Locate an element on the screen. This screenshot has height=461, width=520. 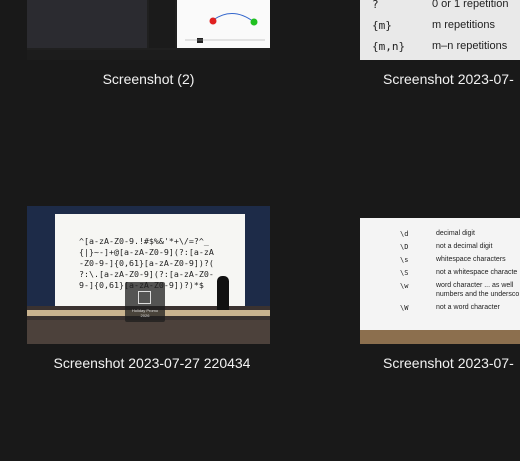
slide-token: {m,n} is located at coordinates (389, 46).